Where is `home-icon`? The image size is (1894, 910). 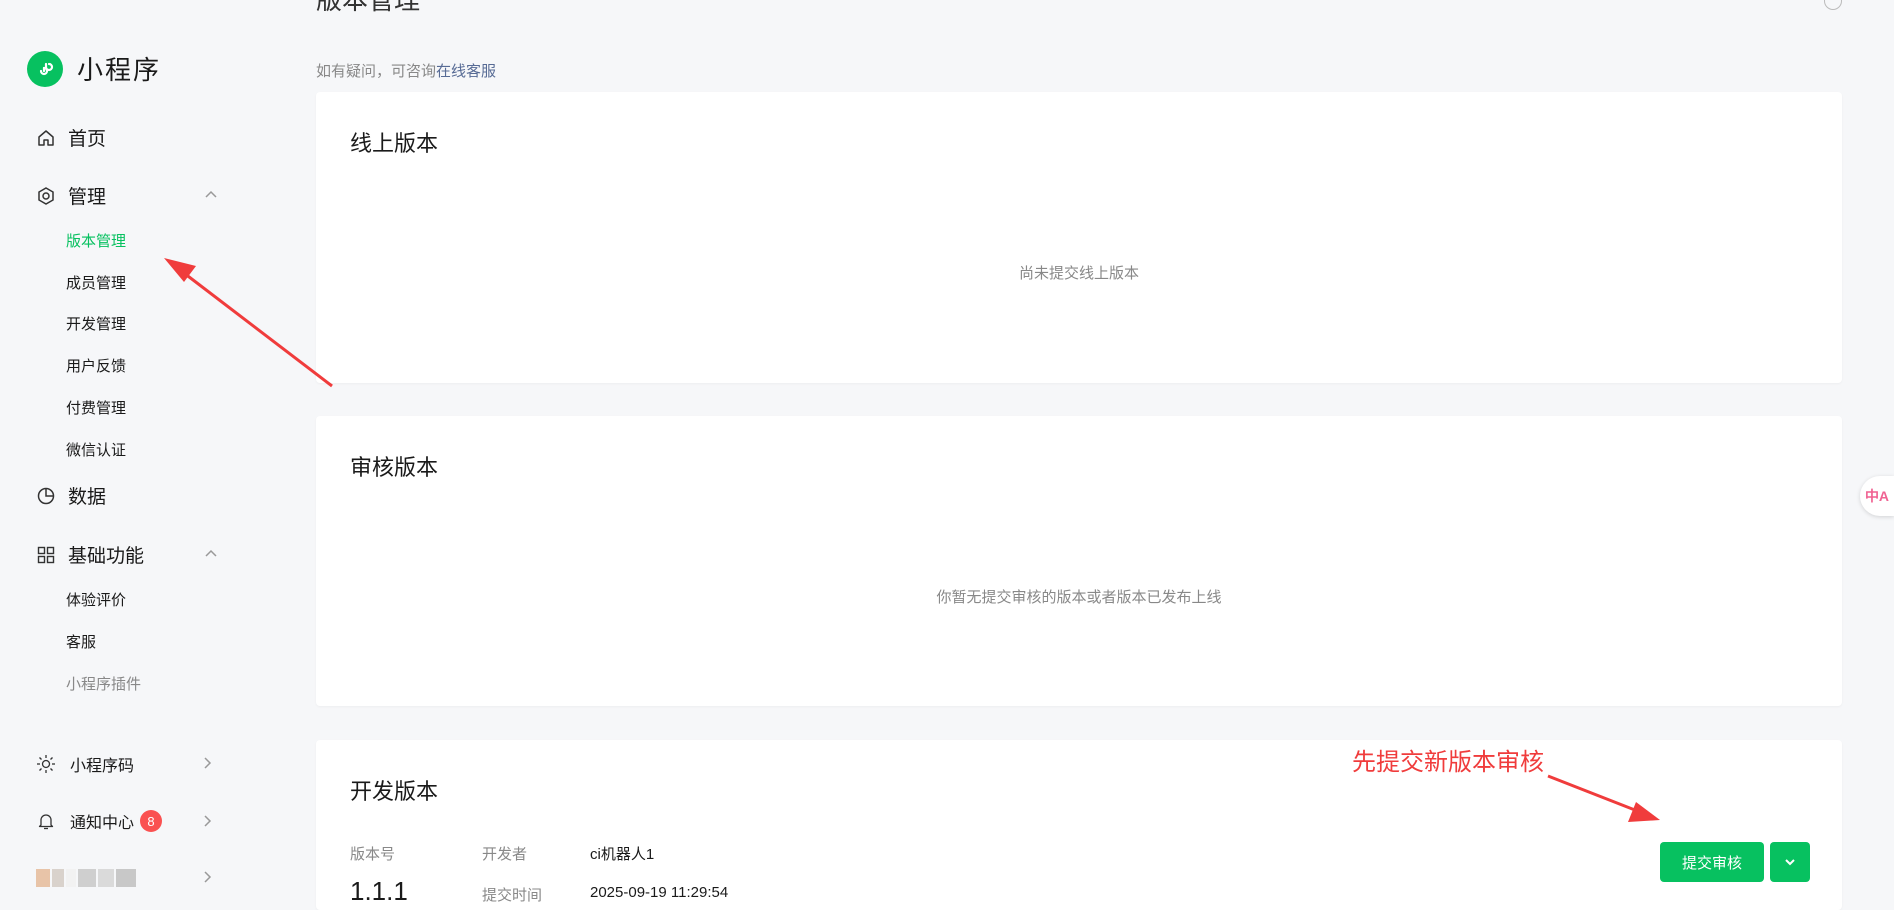
home-icon is located at coordinates (46, 138).